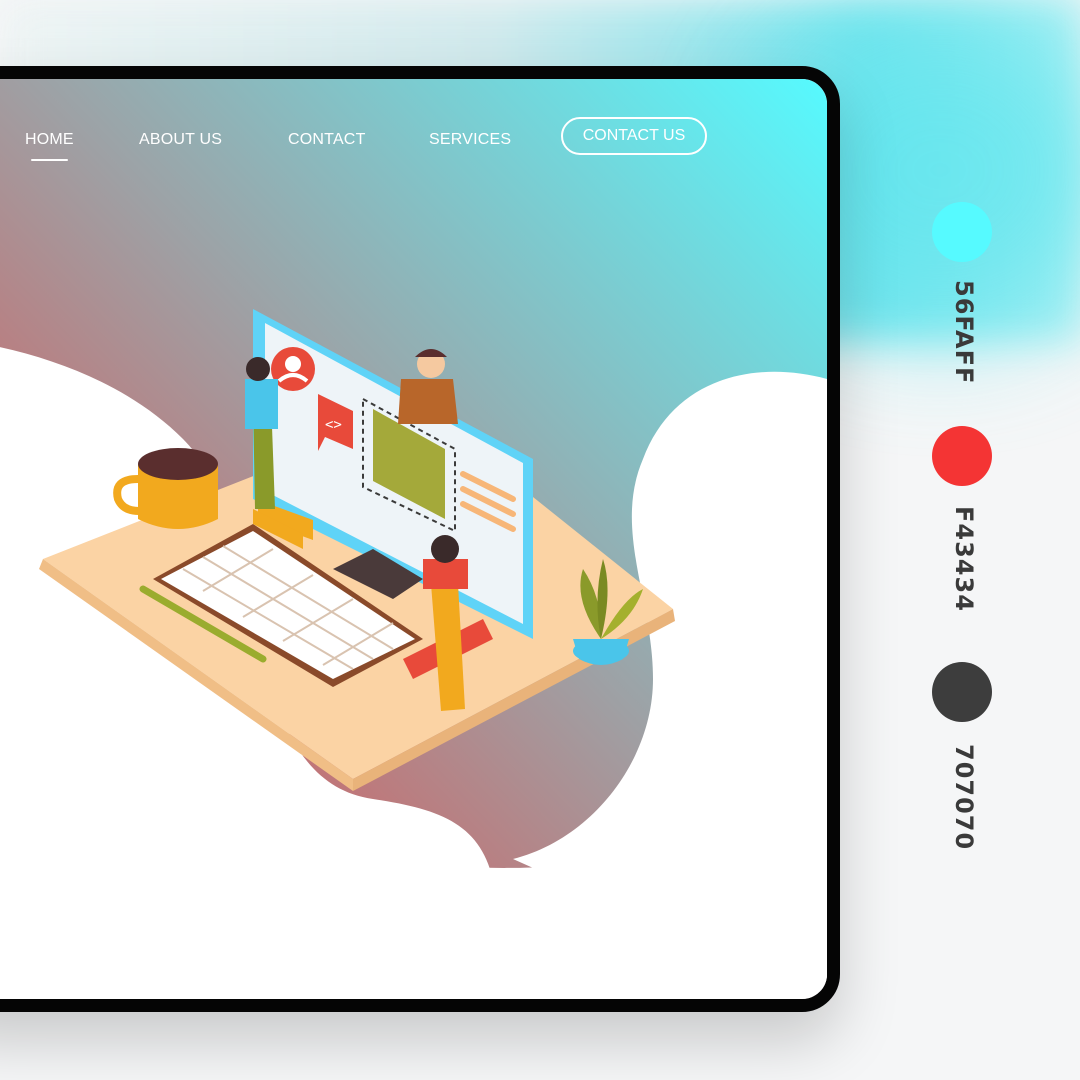 This screenshot has width=1080, height=1080. What do you see at coordinates (327, 140) in the screenshot?
I see `nav-item-contact: CONTACT` at bounding box center [327, 140].